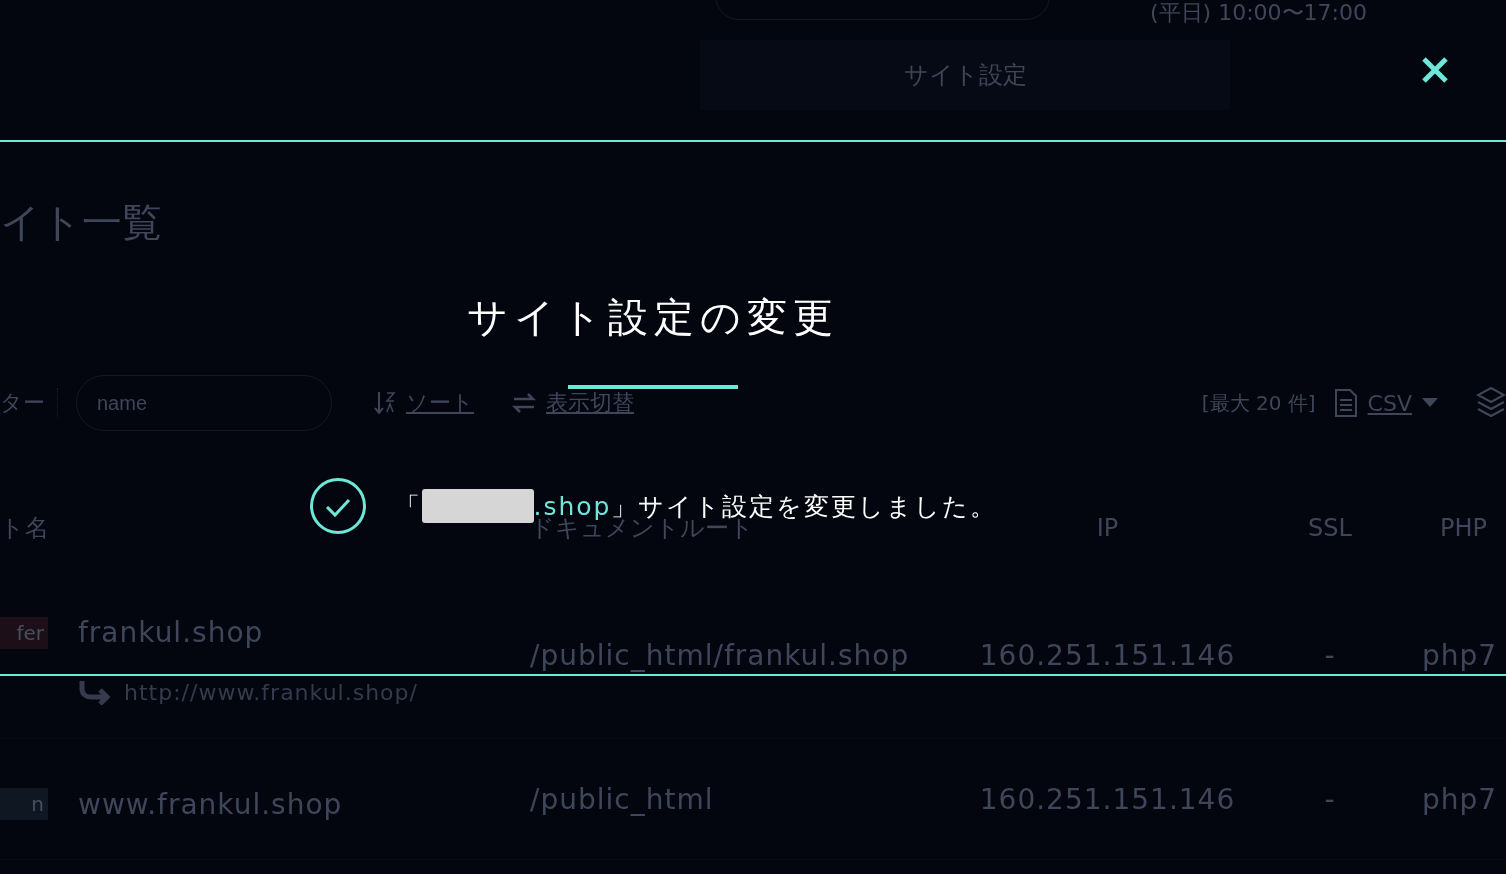 Image resolution: width=1506 pixels, height=874 pixels. Describe the element at coordinates (524, 403) in the screenshot. I see `swap-icon` at that location.